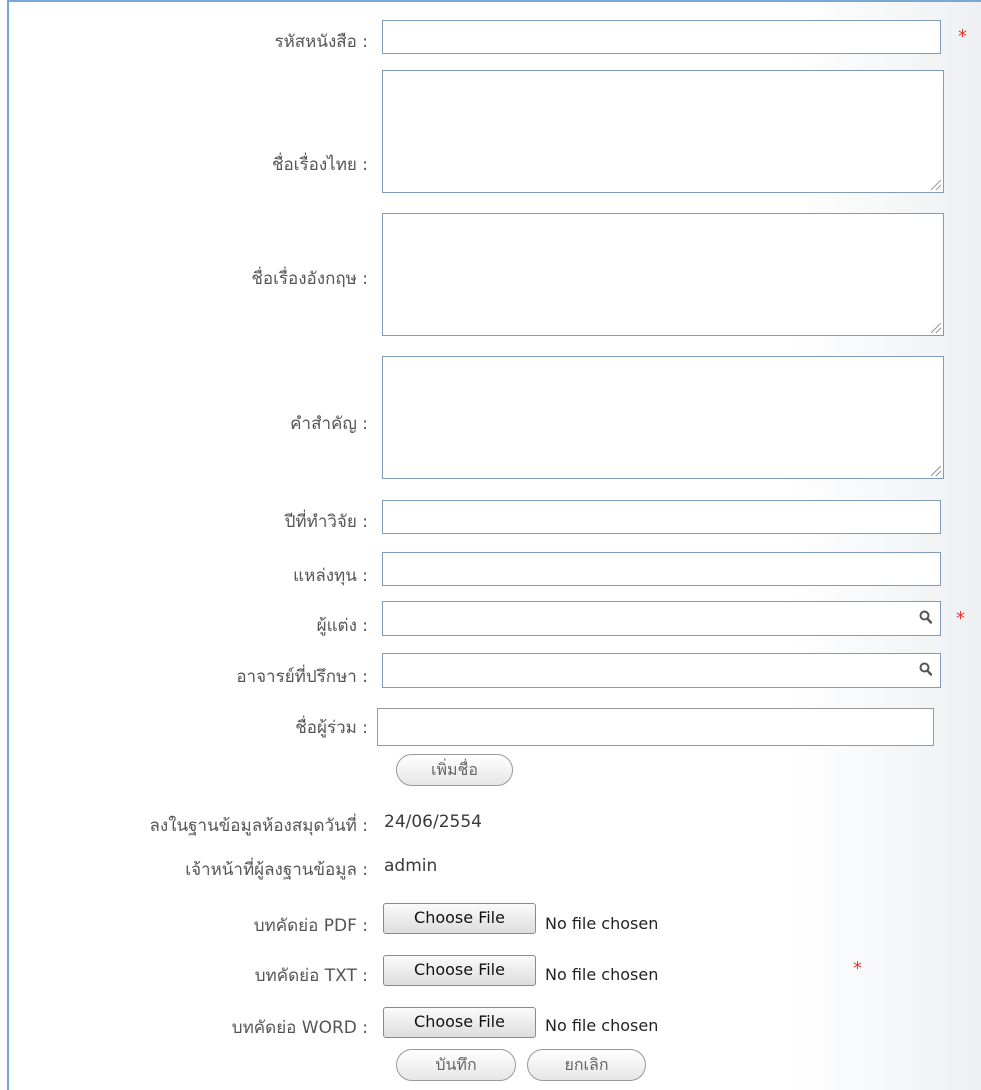 The image size is (981, 1090). Describe the element at coordinates (663, 131) in the screenshot. I see `thai-title-textarea` at that location.